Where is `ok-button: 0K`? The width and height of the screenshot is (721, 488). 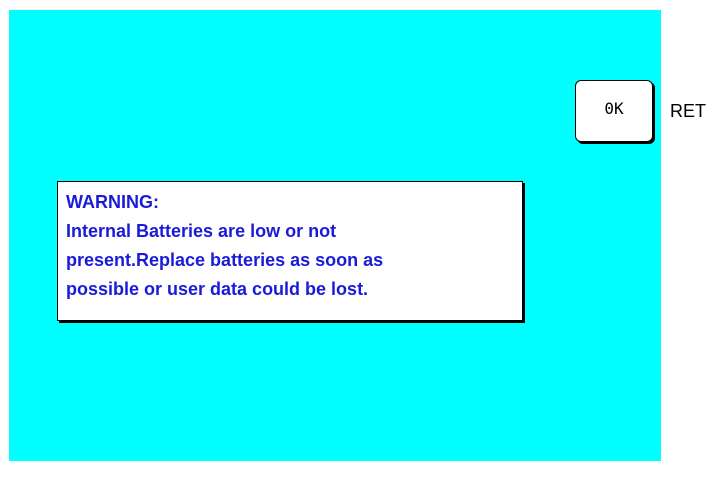
ok-button: 0K is located at coordinates (614, 111).